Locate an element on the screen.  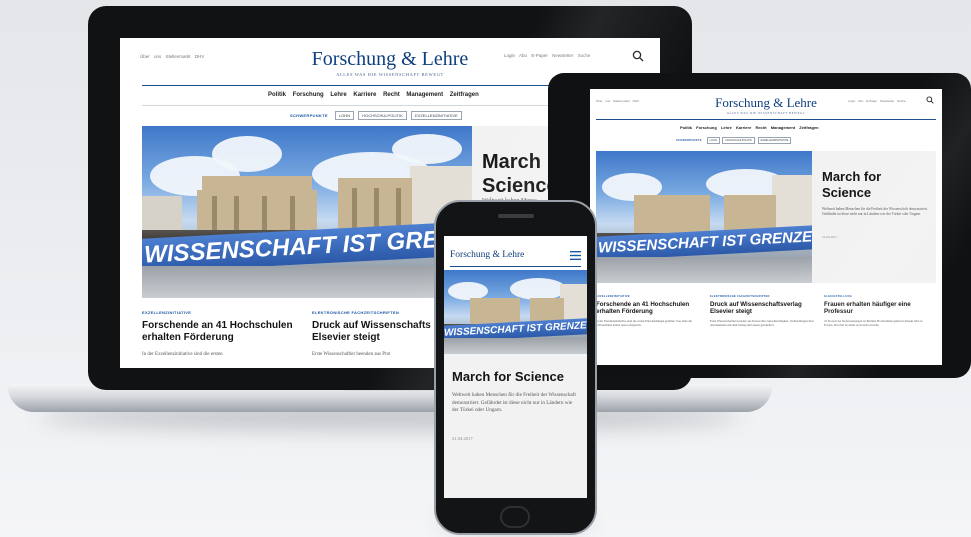
tablet-search-icon is located at coordinates (930, 100).